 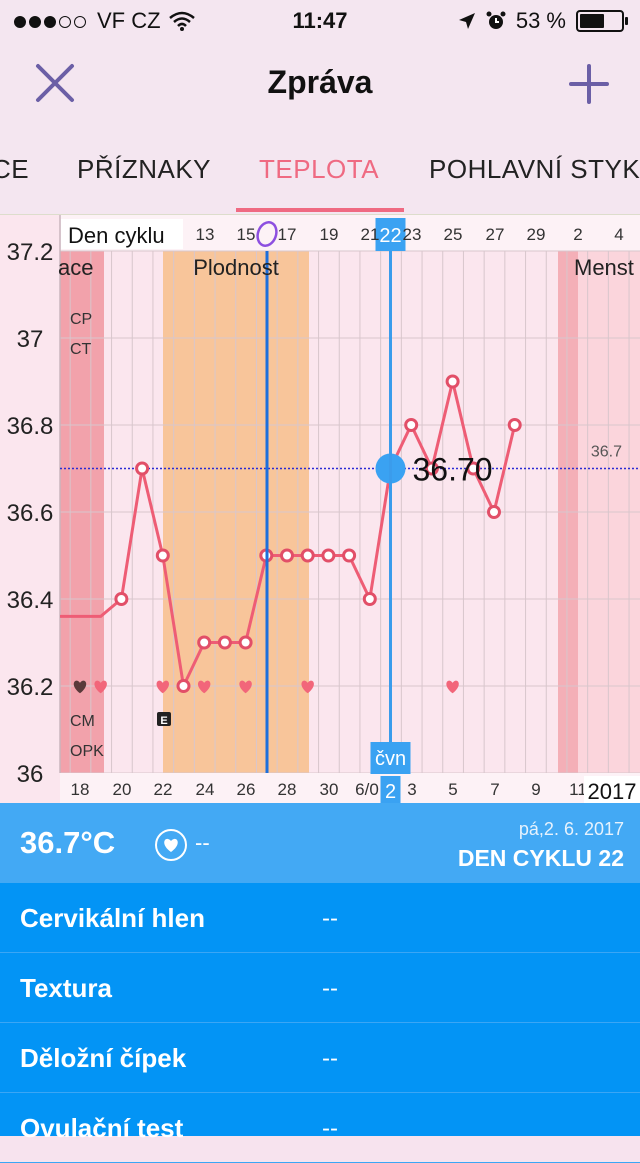 I want to click on row-label-opk: OPK, so click(x=87, y=751).